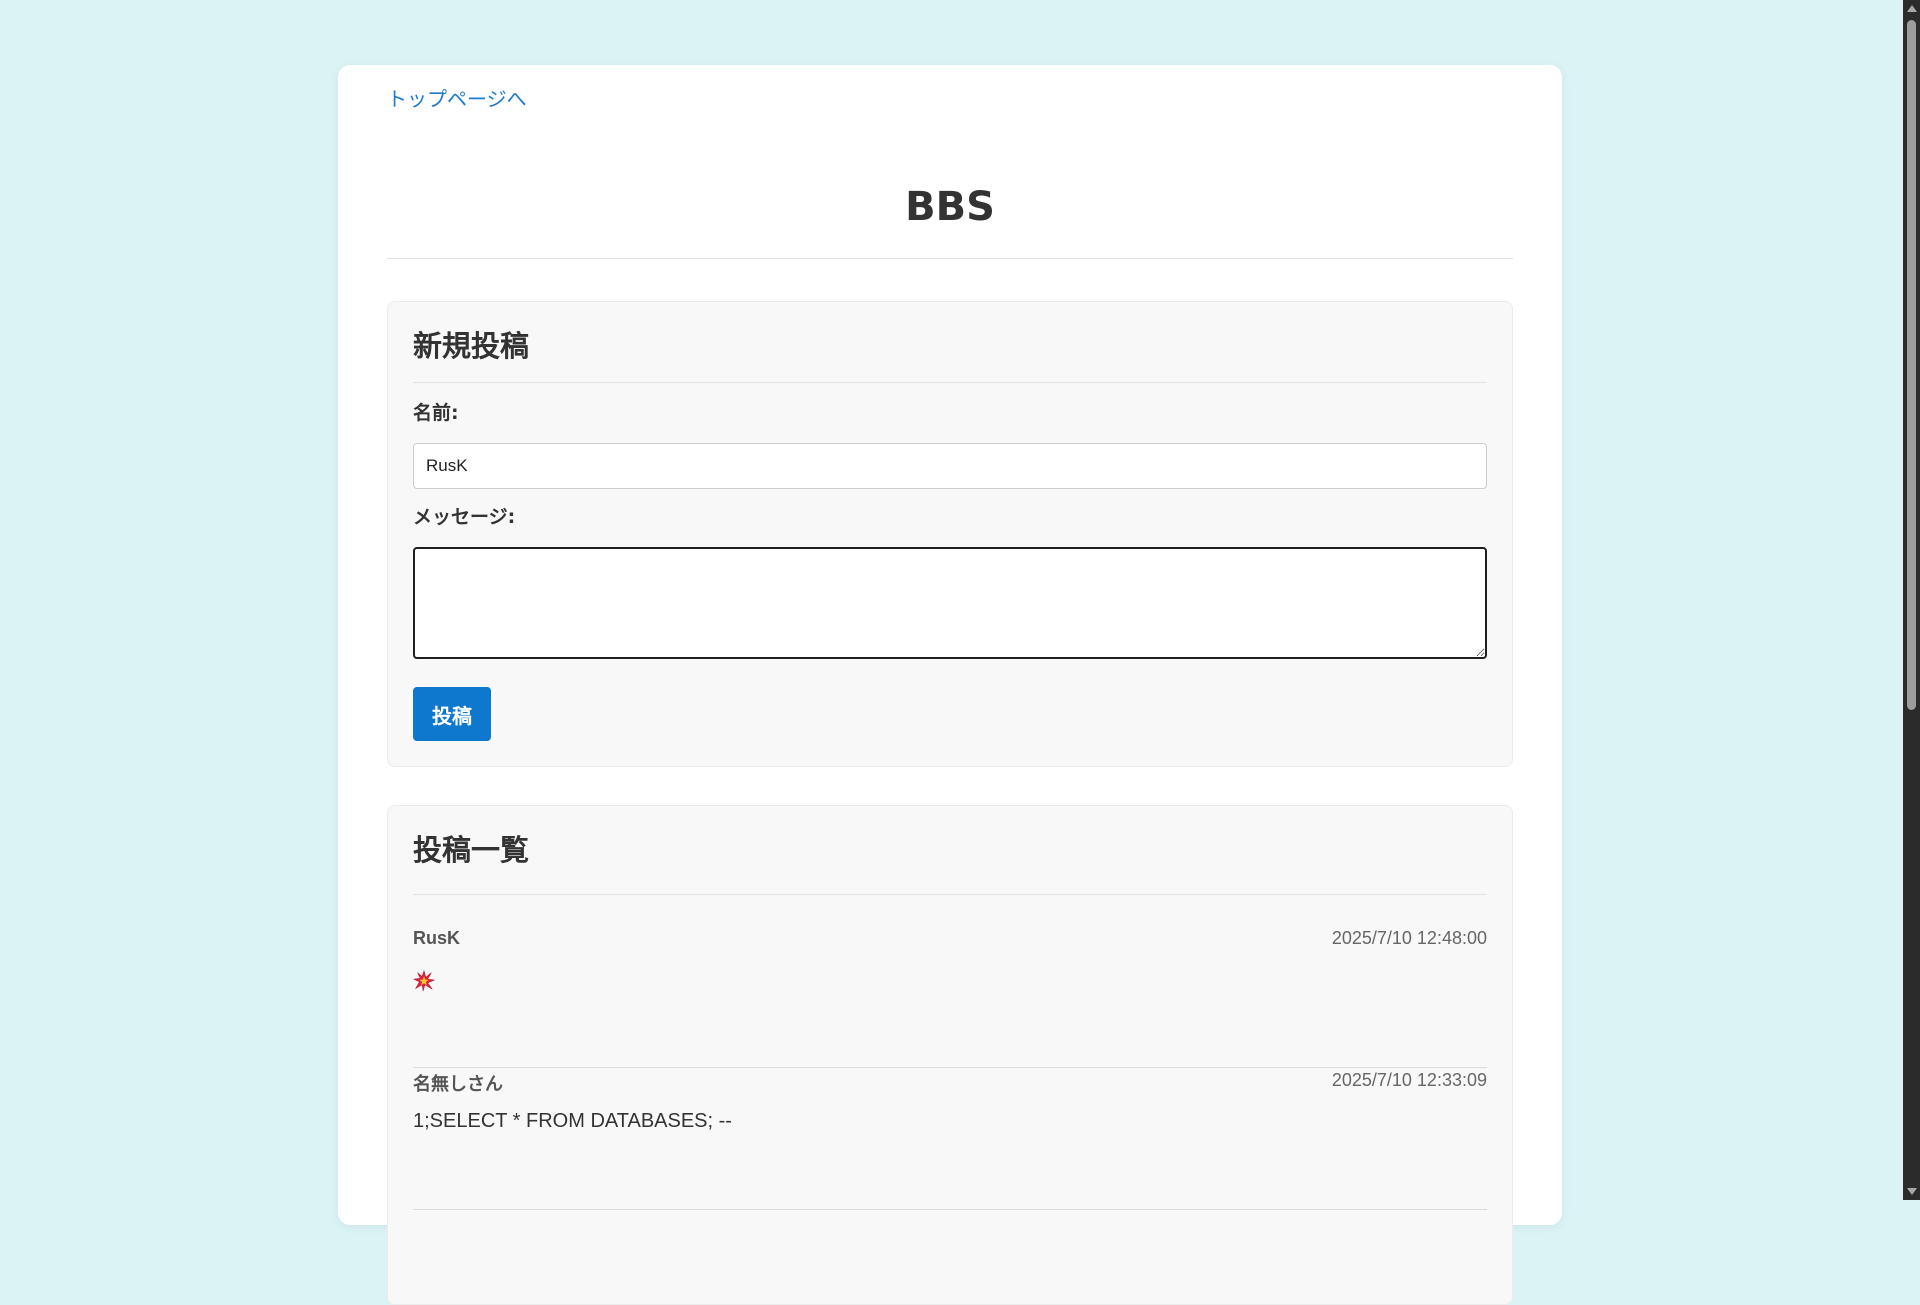 This screenshot has height=1305, width=1920. Describe the element at coordinates (1912, 1191) in the screenshot. I see `scroll-down-icon` at that location.